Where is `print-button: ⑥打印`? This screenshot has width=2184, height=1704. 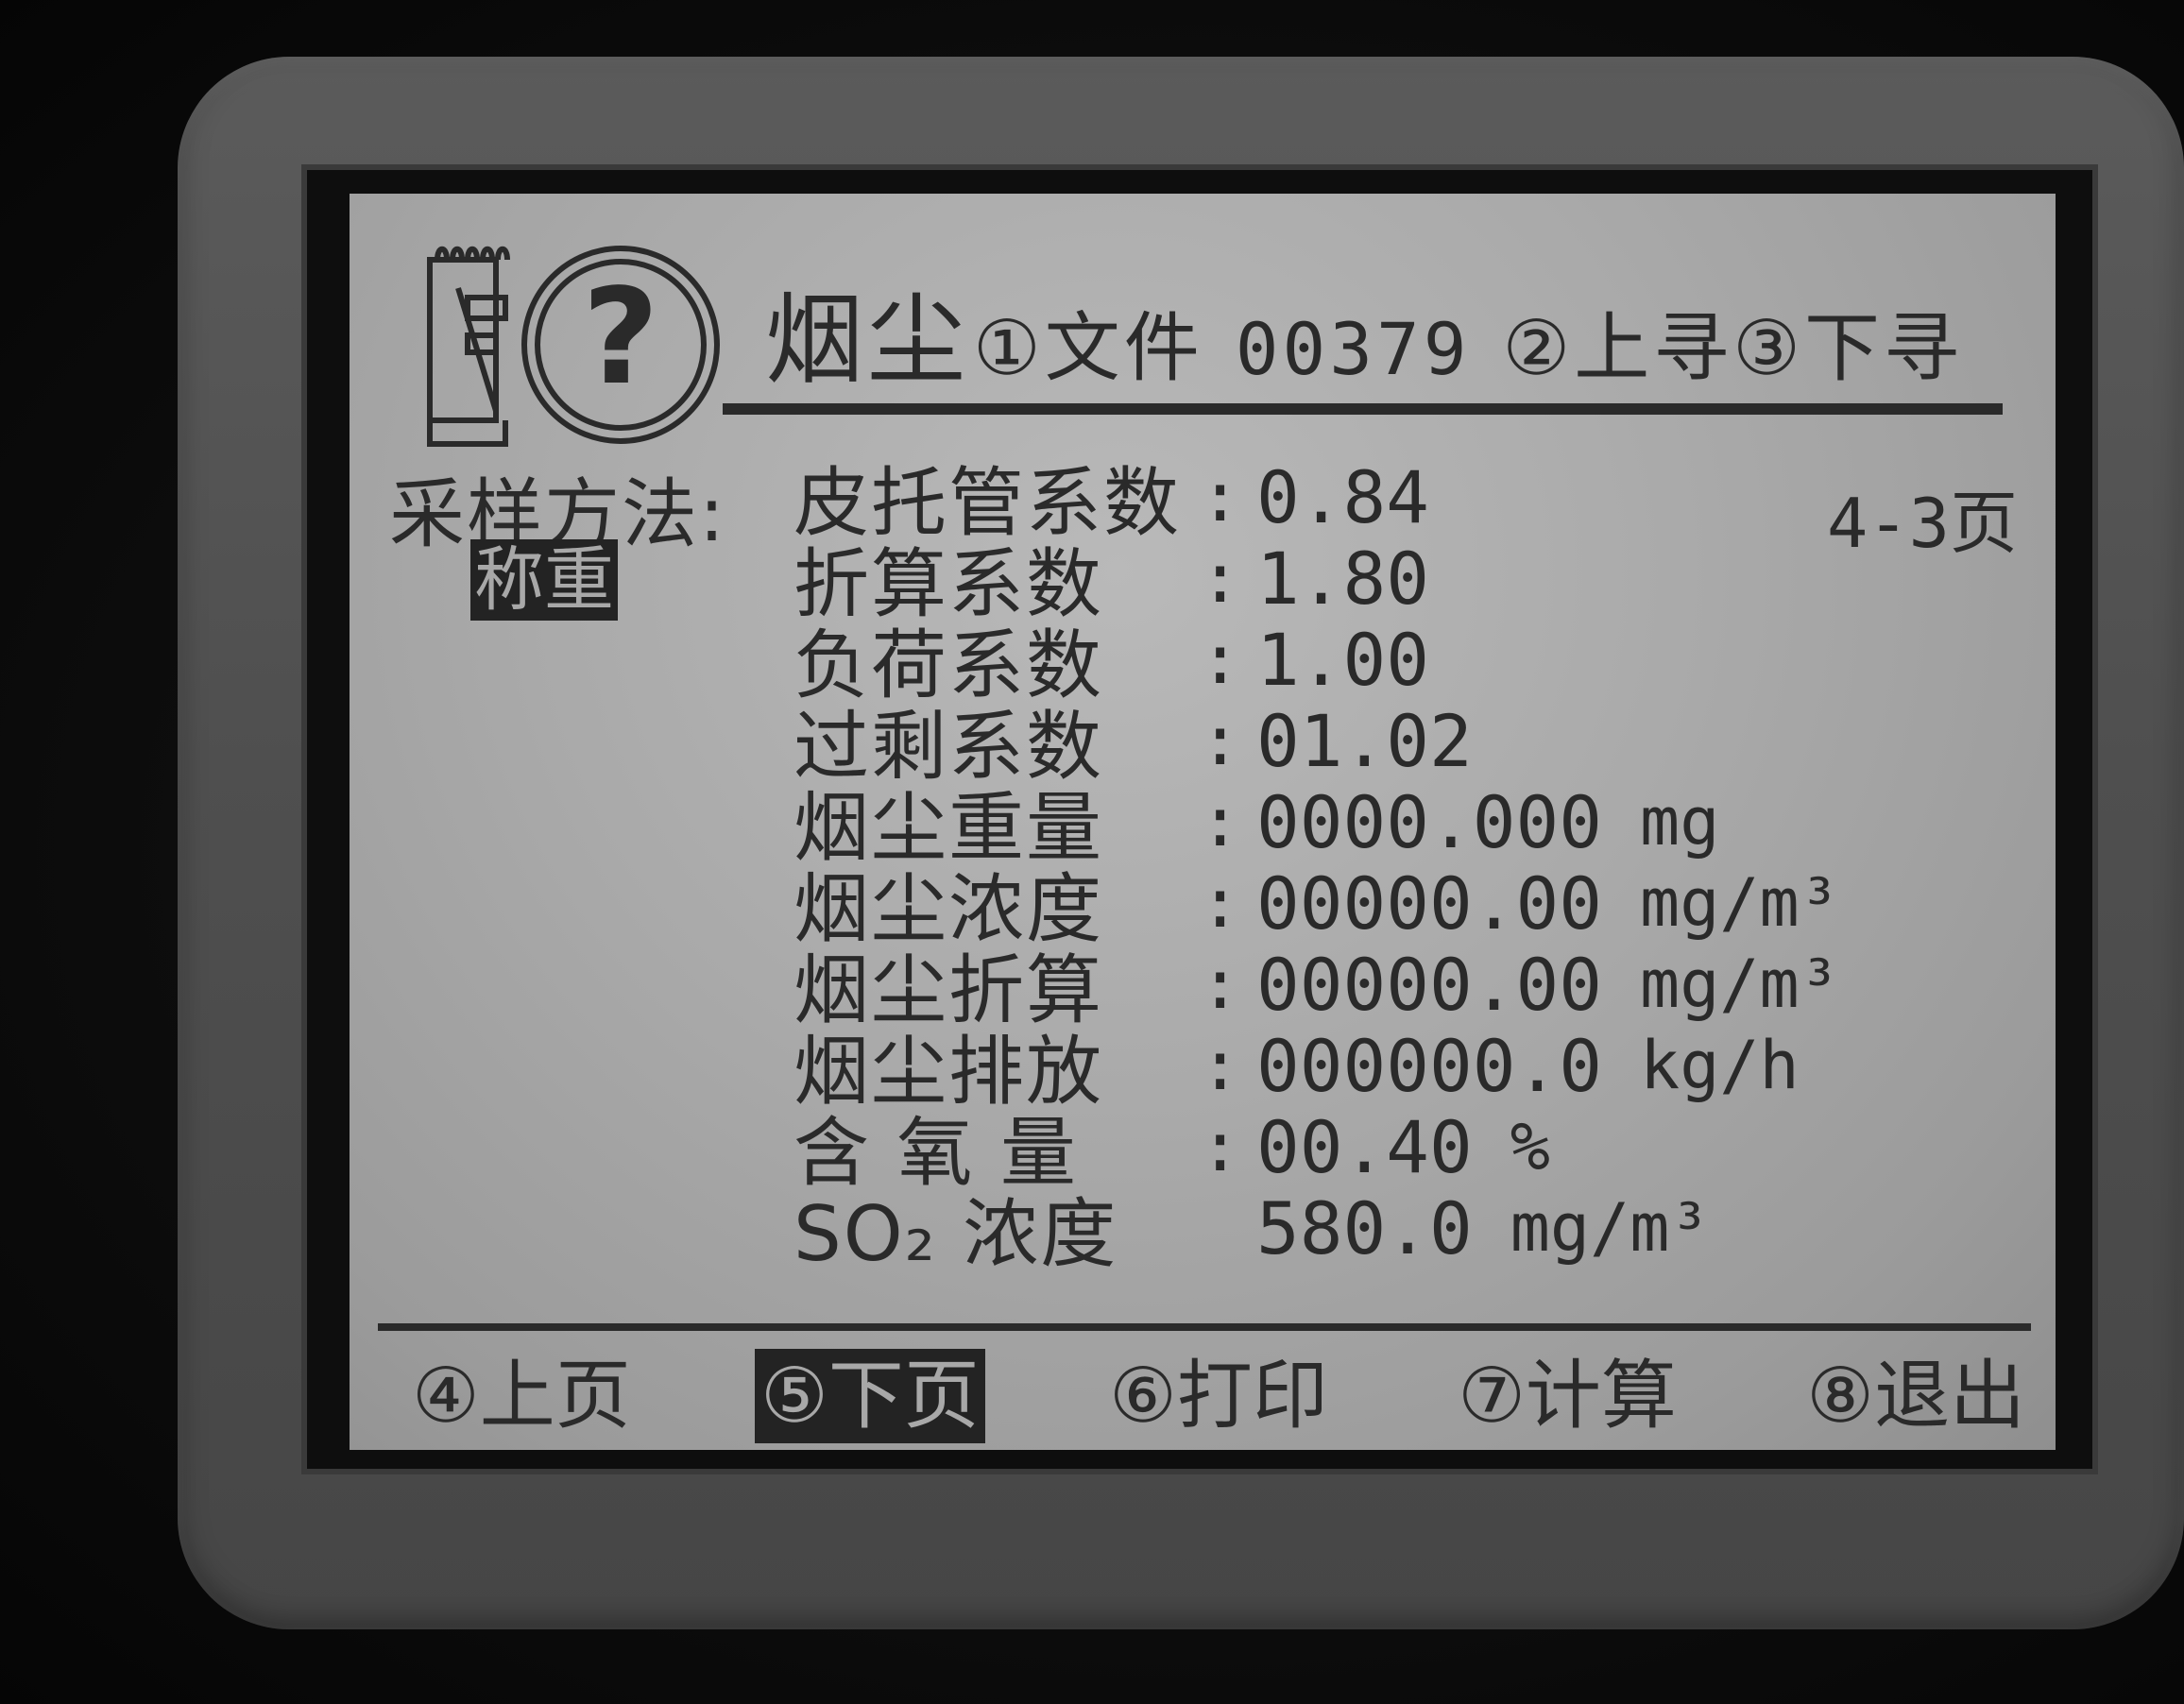
print-button: ⑥打印 is located at coordinates (1219, 1396).